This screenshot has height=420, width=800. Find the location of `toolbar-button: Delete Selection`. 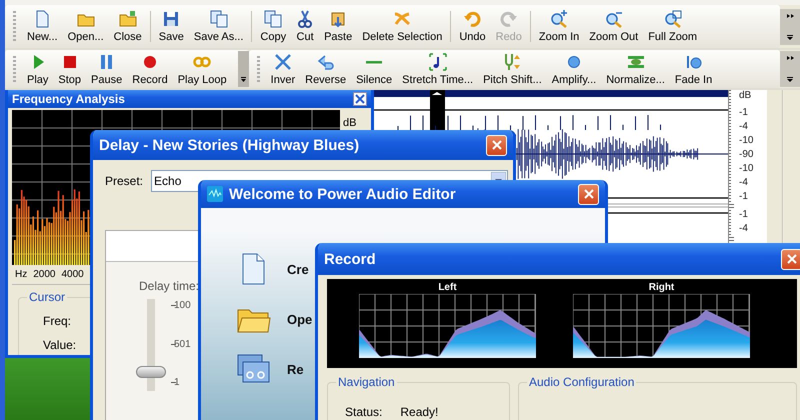

toolbar-button: Delete Selection is located at coordinates (402, 26).